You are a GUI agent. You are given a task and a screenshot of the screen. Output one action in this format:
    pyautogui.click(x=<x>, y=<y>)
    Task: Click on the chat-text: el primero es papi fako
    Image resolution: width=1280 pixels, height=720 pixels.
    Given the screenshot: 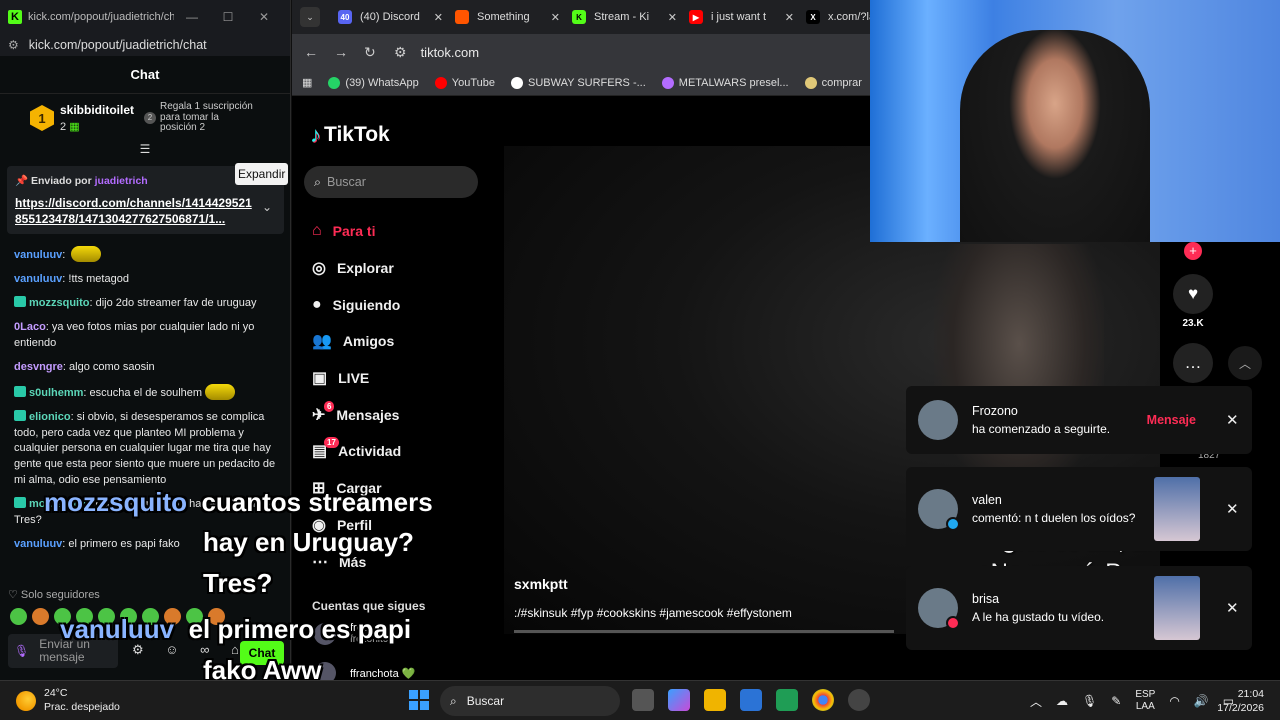 What is the action you would take?
    pyautogui.click(x=124, y=544)
    